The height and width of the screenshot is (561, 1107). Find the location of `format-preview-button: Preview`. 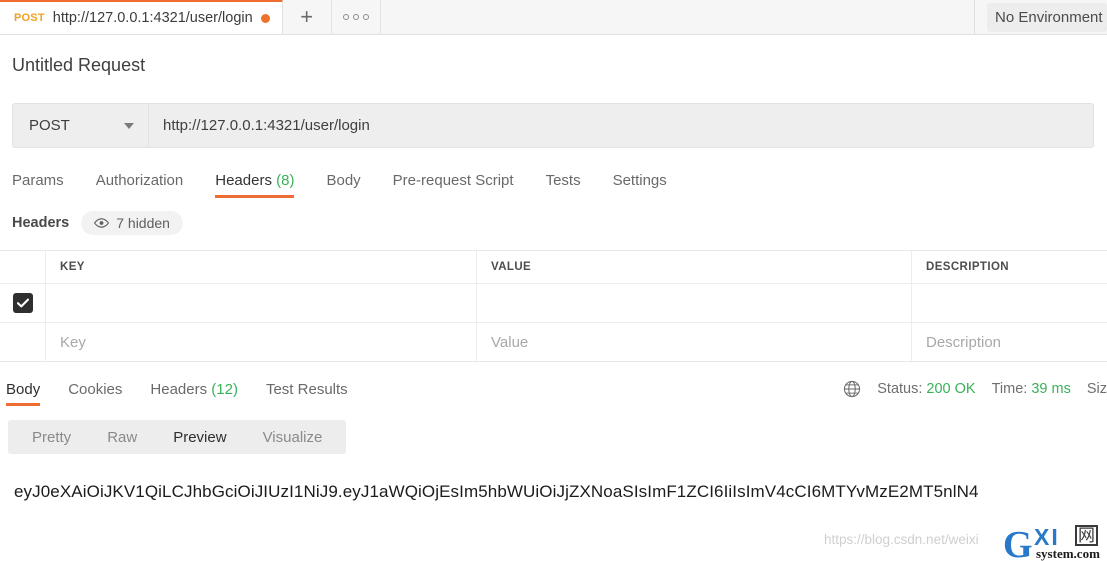

format-preview-button: Preview is located at coordinates (199, 437).